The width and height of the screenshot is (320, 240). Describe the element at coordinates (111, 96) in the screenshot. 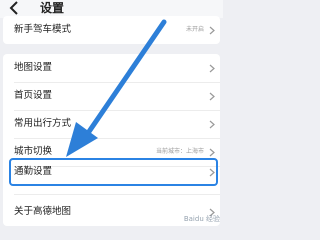

I see `settings-row-homepage: 首页设置` at that location.